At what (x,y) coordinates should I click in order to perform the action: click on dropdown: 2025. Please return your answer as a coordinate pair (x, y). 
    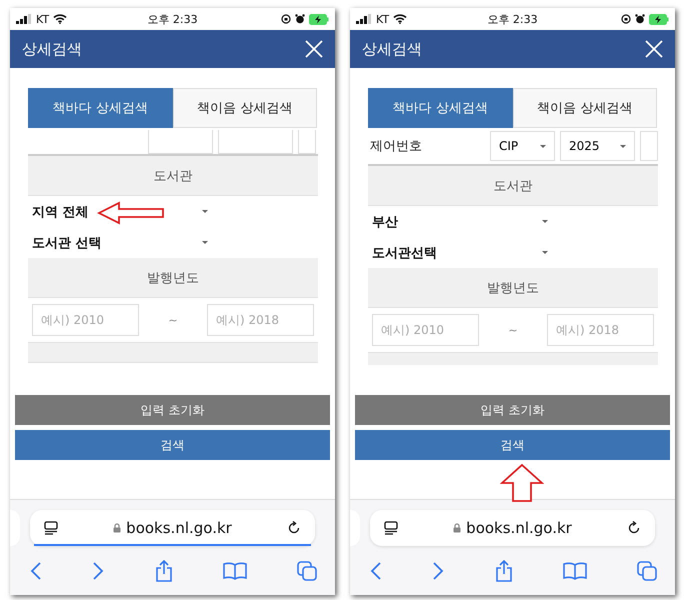
    Looking at the image, I should click on (597, 146).